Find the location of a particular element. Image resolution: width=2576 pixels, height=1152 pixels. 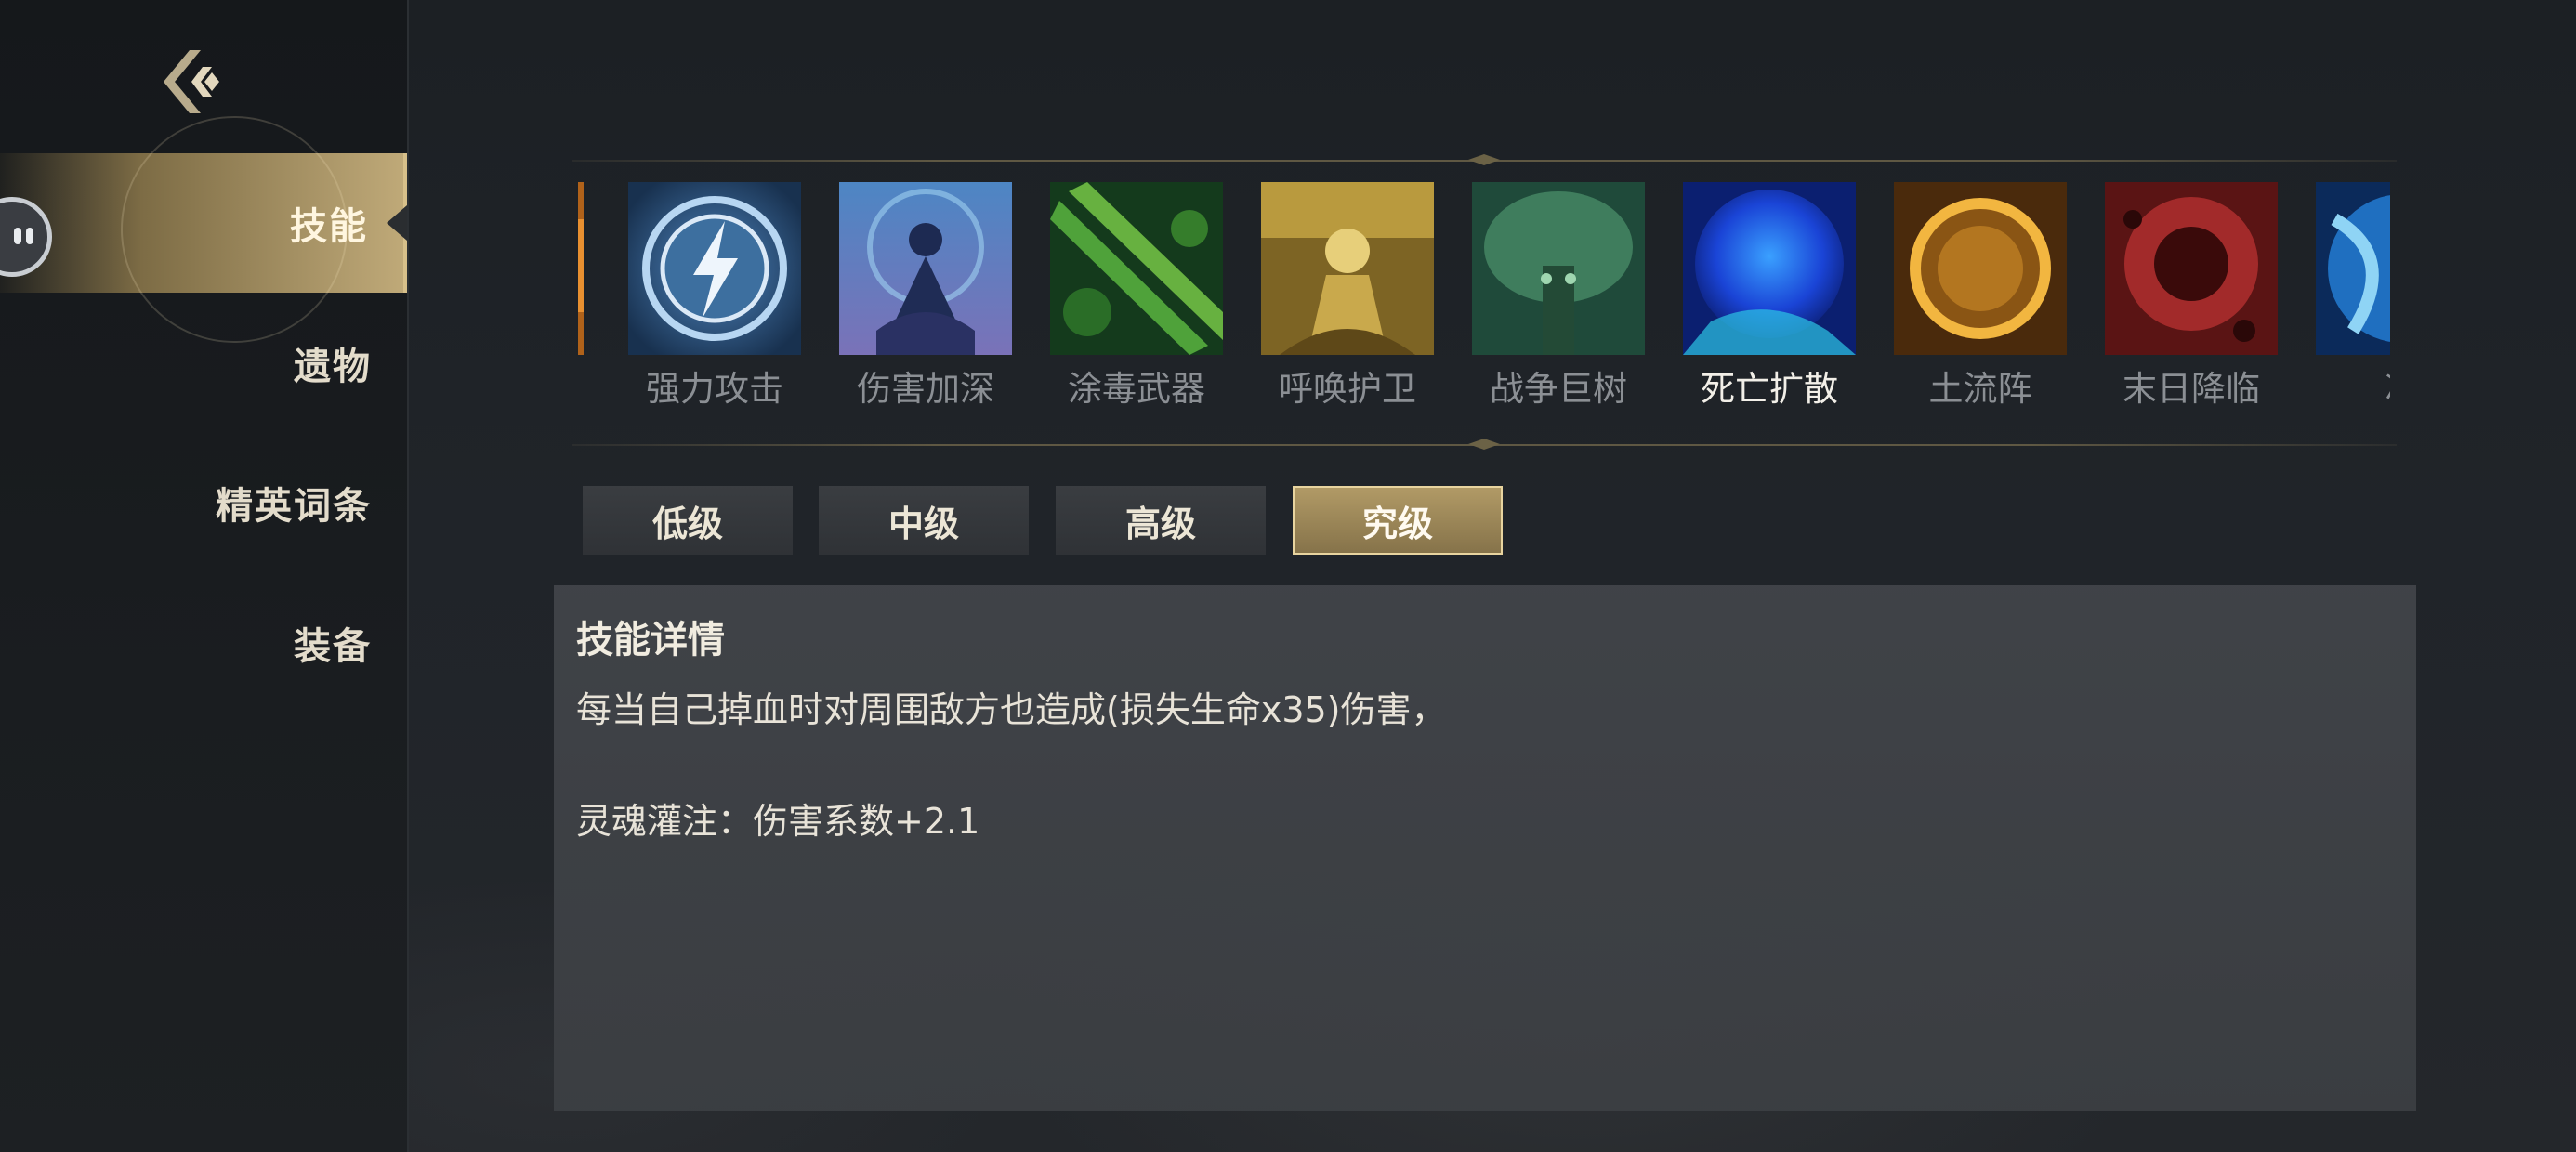

skill-item-selected: 死亡扩散 is located at coordinates (1769, 296).